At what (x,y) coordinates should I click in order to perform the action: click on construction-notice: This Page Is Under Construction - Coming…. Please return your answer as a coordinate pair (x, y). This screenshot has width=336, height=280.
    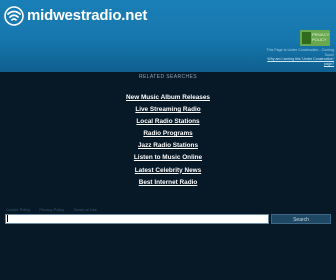
    Looking at the image, I should click on (296, 57).